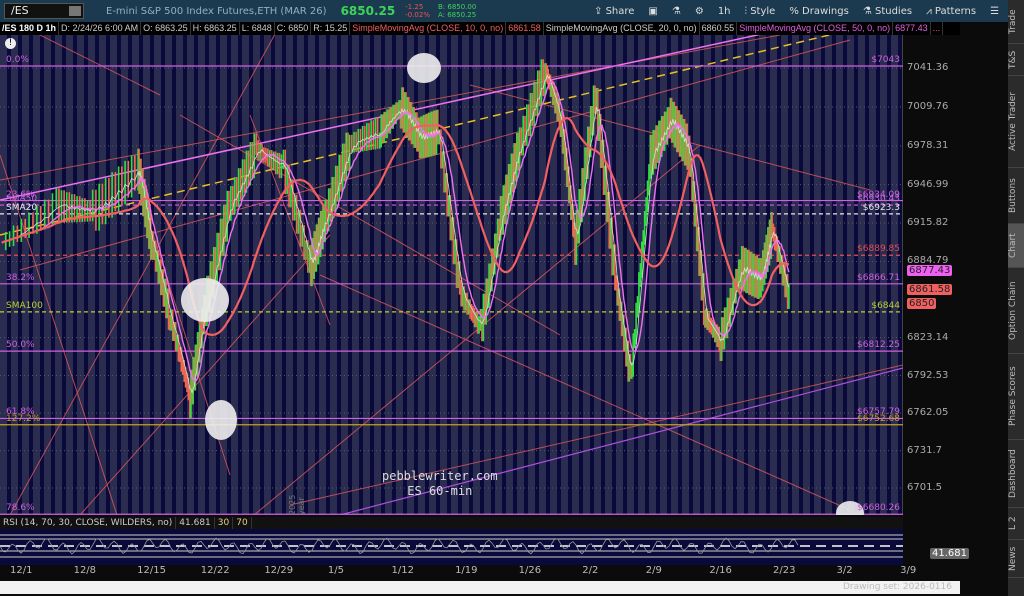 This screenshot has height=596, width=1024. I want to click on watermark-line1: pebblewriter.com, so click(440, 476).